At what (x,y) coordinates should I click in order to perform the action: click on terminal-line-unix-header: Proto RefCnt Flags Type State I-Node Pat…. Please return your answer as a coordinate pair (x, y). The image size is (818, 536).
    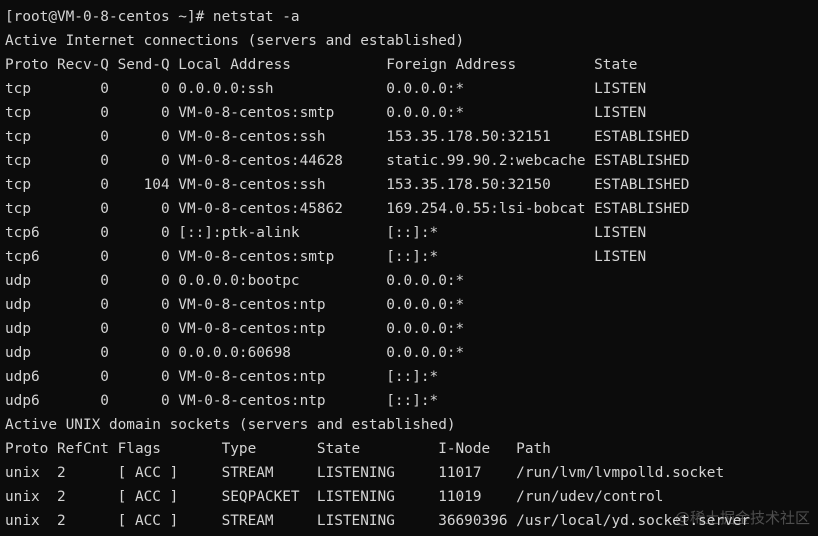
    Looking at the image, I should click on (278, 449).